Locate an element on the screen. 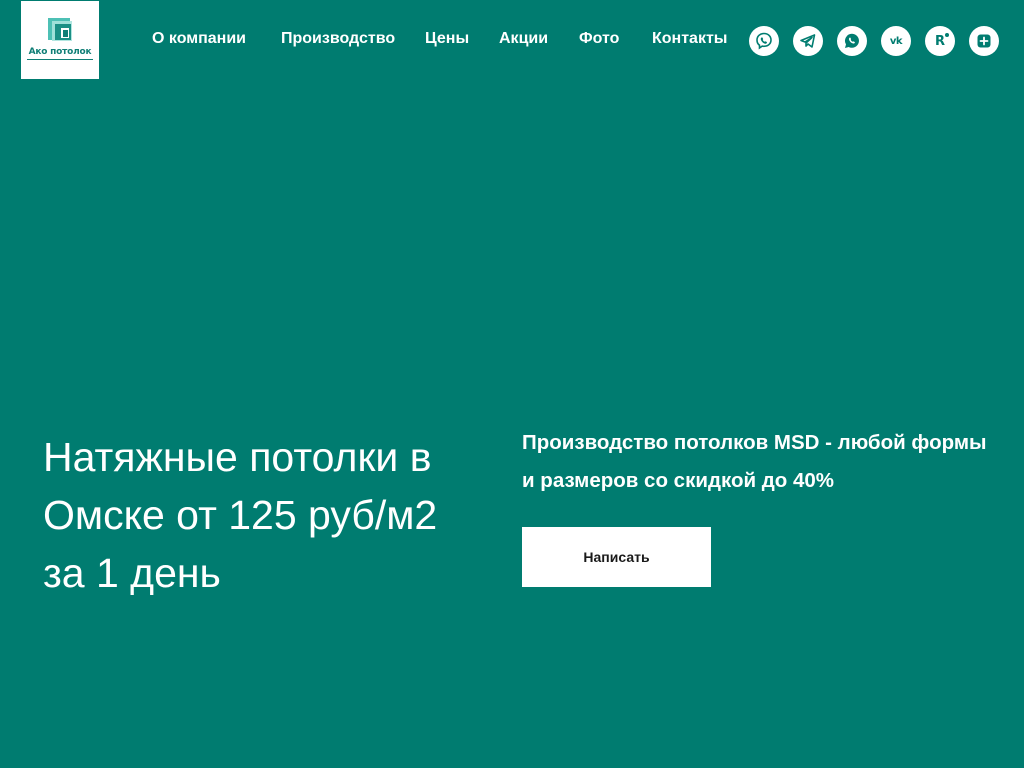 The width and height of the screenshot is (1024, 768). nav-item-production: Производство is located at coordinates (338, 39).